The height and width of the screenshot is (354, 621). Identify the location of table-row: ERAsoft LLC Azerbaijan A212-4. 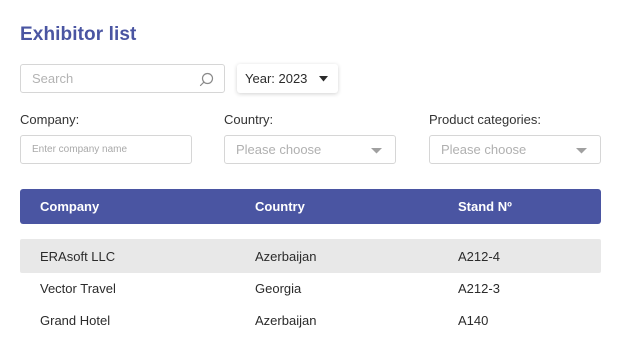
(310, 256).